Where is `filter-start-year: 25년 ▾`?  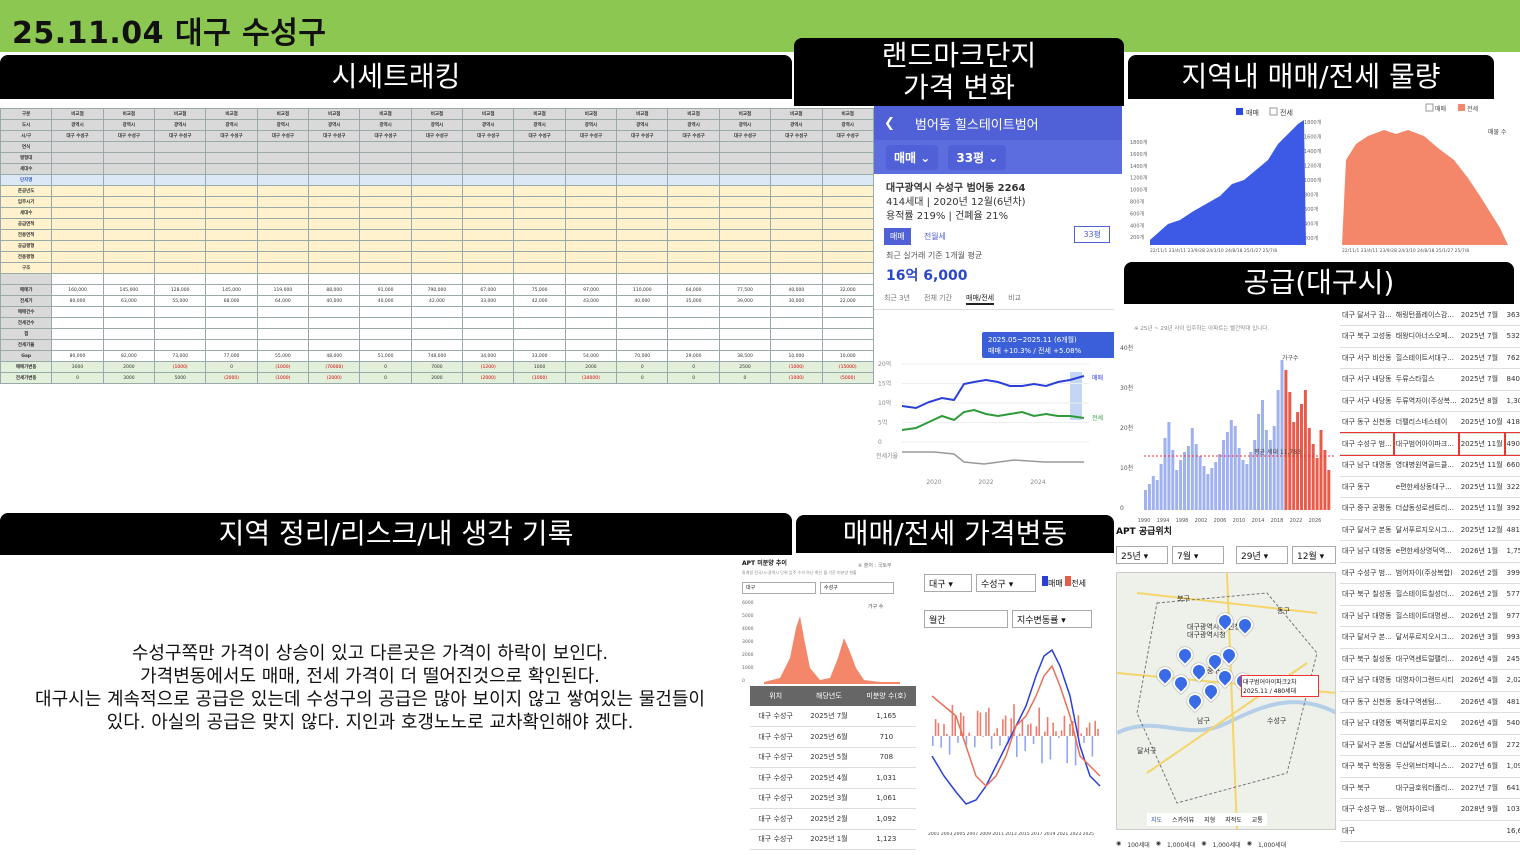 filter-start-year: 25년 ▾ is located at coordinates (1142, 555).